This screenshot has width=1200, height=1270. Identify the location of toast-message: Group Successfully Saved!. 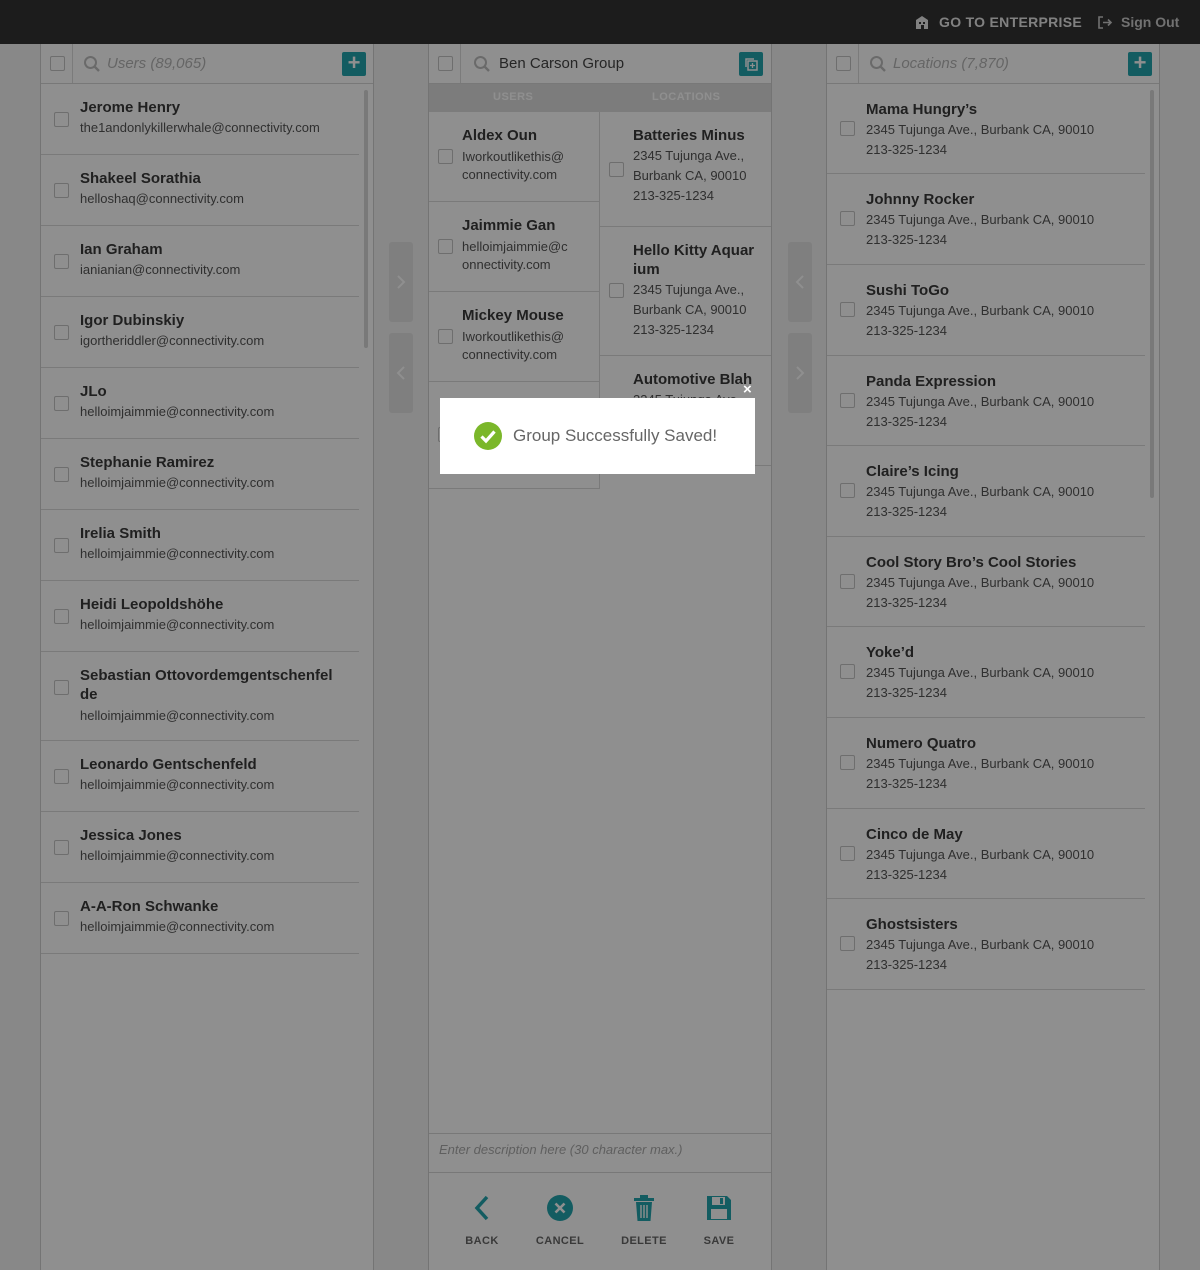
(615, 435).